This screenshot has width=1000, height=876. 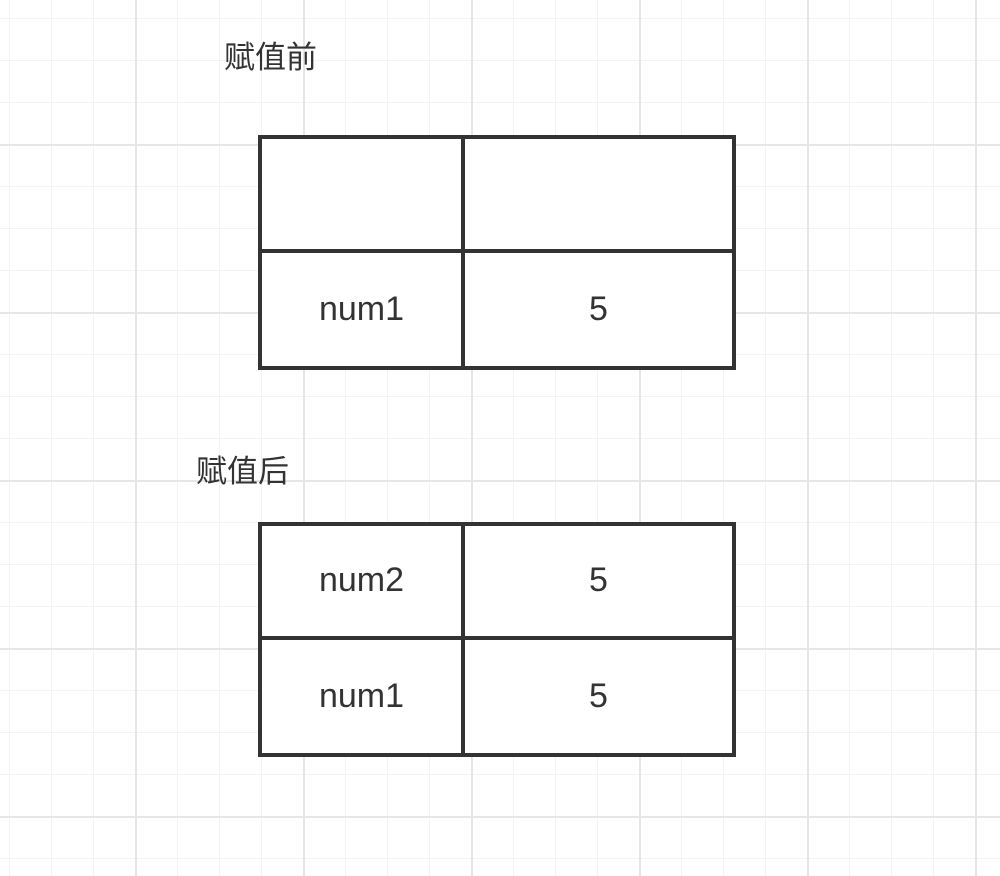 I want to click on variable-value-cell, so click(x=598, y=196).